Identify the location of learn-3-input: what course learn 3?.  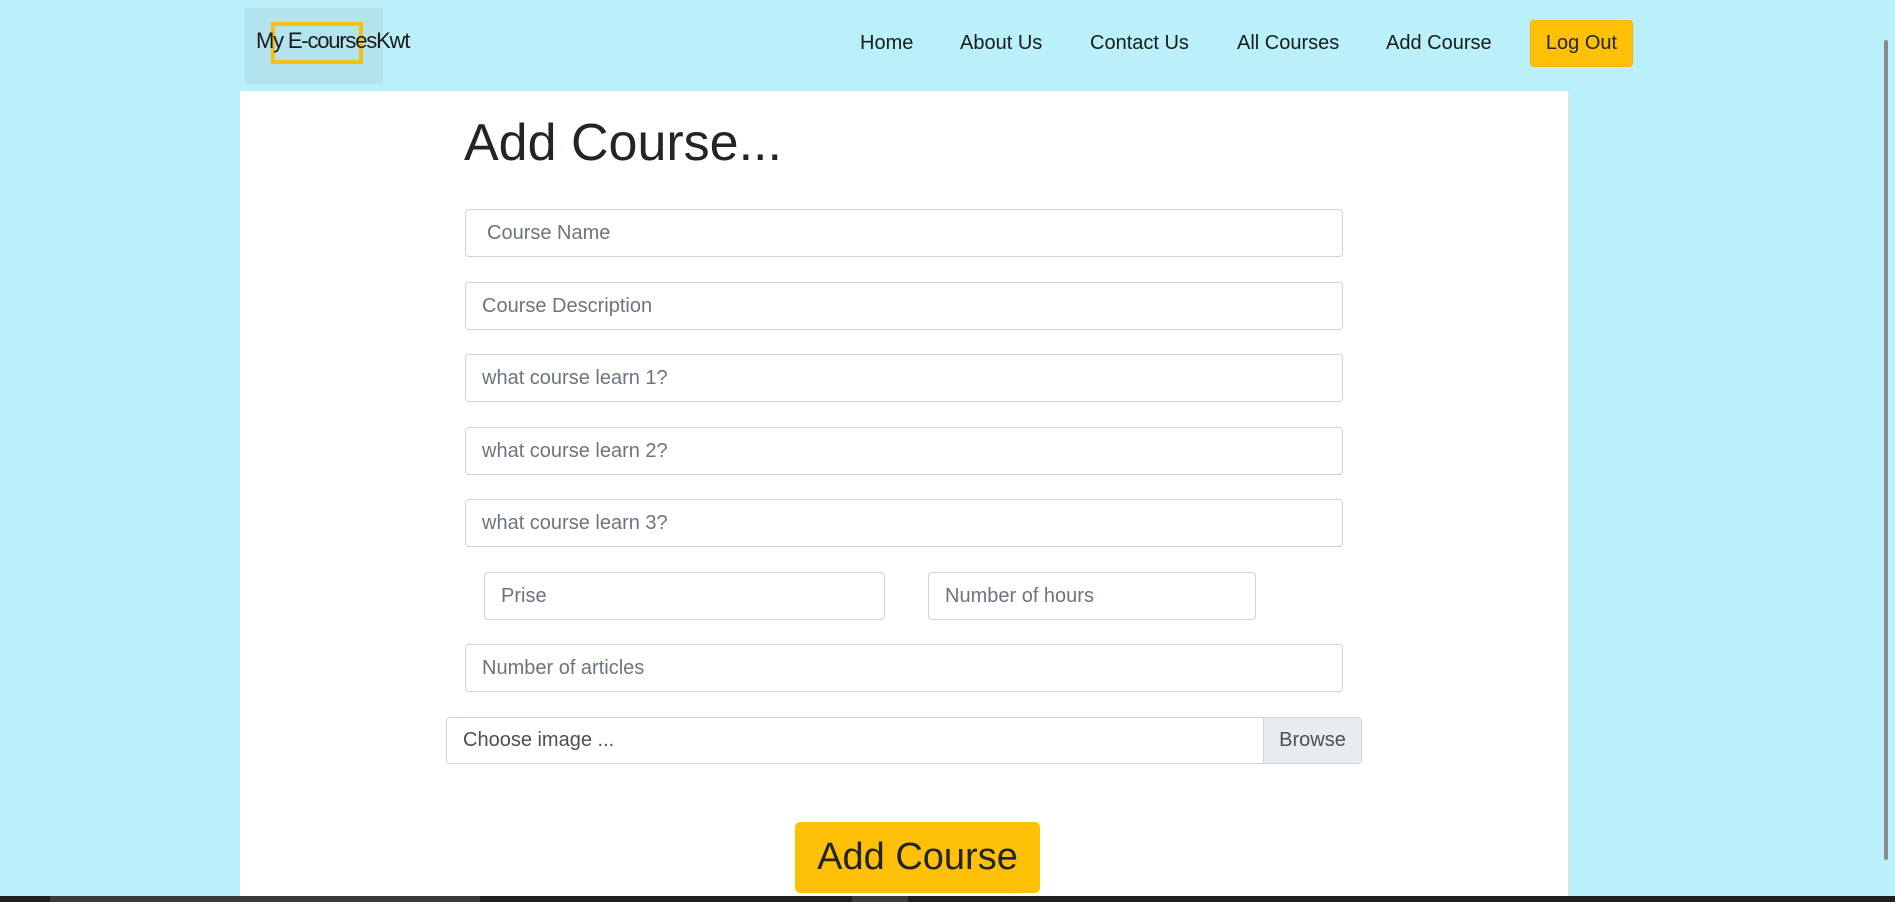
(904, 523).